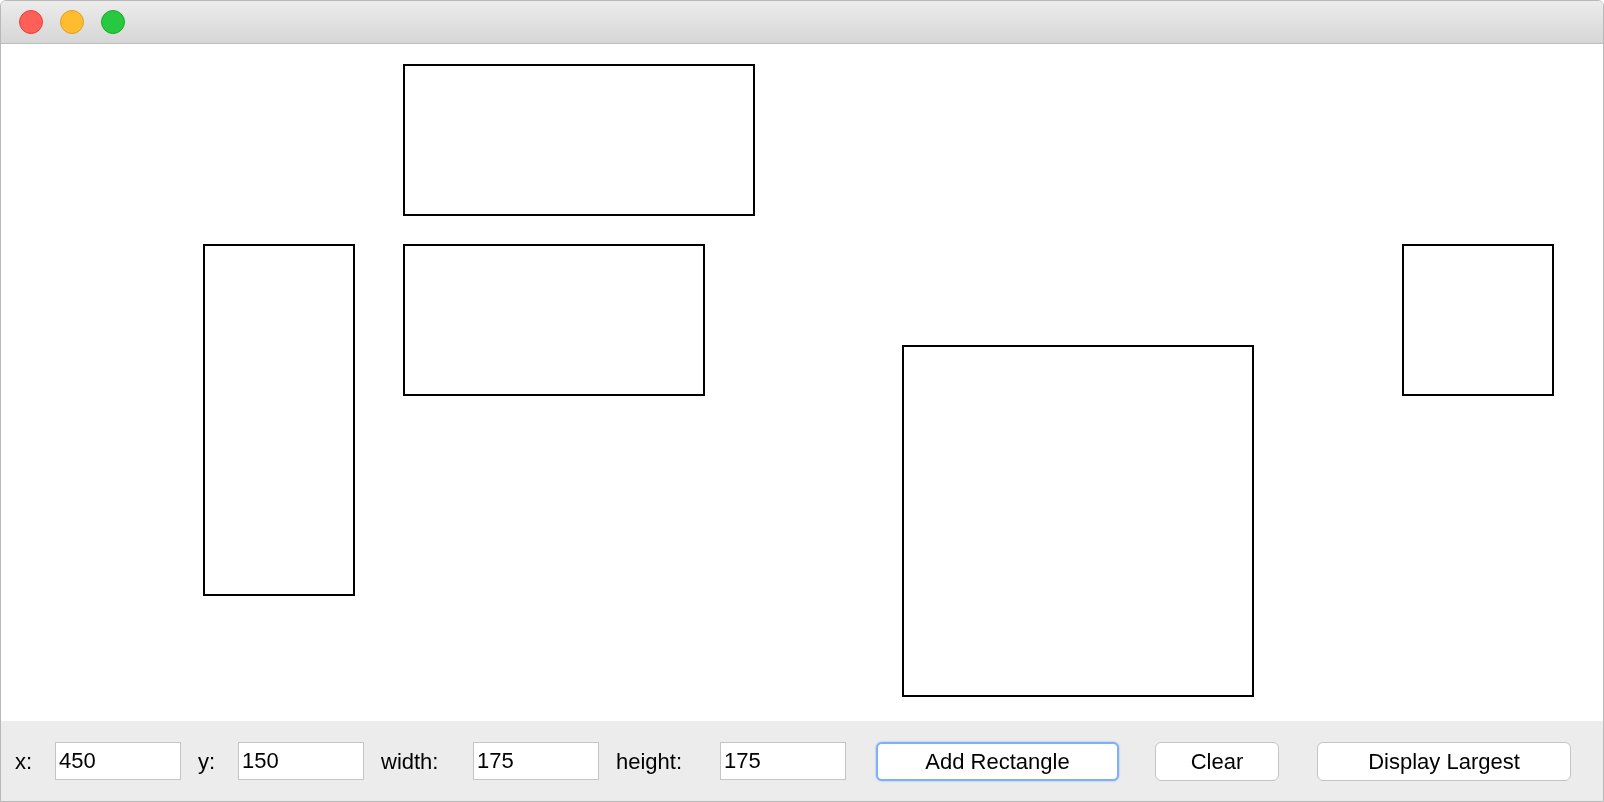  What do you see at coordinates (118, 761) in the screenshot?
I see `input-field: 450` at bounding box center [118, 761].